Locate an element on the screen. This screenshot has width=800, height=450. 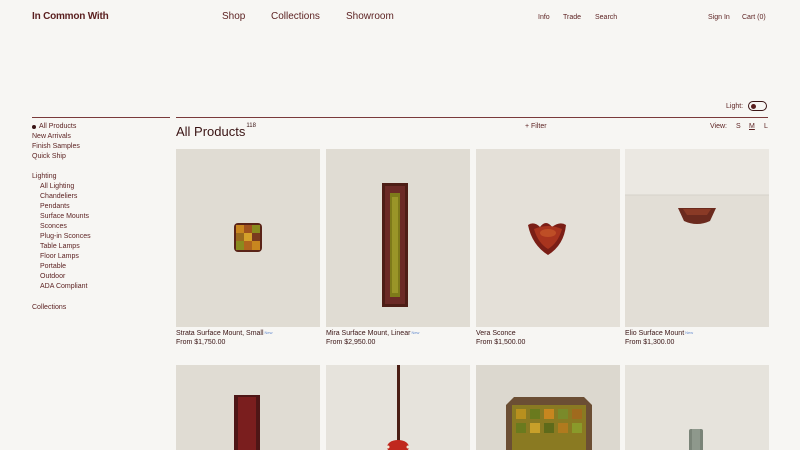
product-count: 118 is located at coordinates (251, 126).